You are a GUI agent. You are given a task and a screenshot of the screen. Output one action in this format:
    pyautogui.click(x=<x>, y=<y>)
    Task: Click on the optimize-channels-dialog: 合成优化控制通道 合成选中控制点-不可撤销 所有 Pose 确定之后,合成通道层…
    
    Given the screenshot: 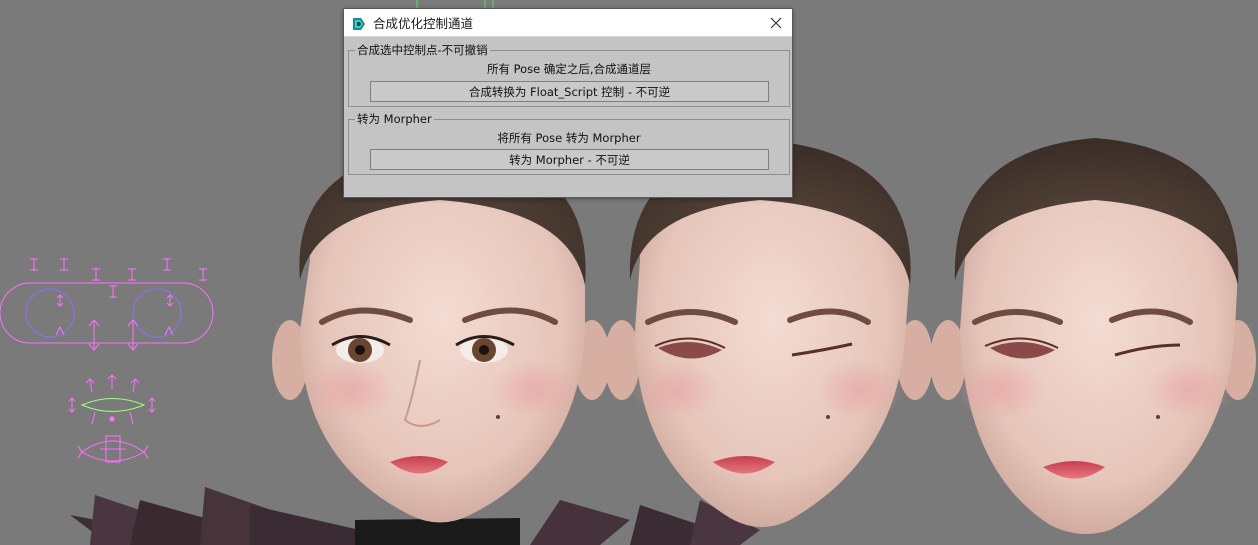 What is the action you would take?
    pyautogui.click(x=568, y=103)
    